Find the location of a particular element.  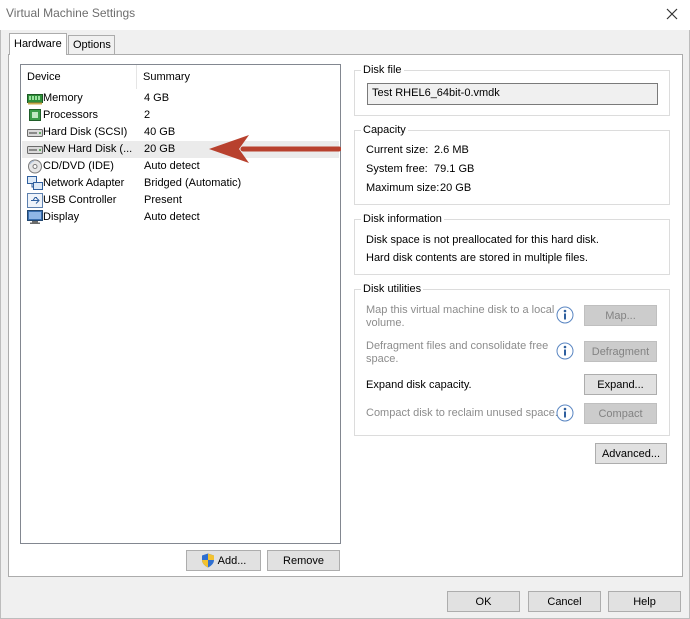

network-adapter-icon is located at coordinates (35, 183).